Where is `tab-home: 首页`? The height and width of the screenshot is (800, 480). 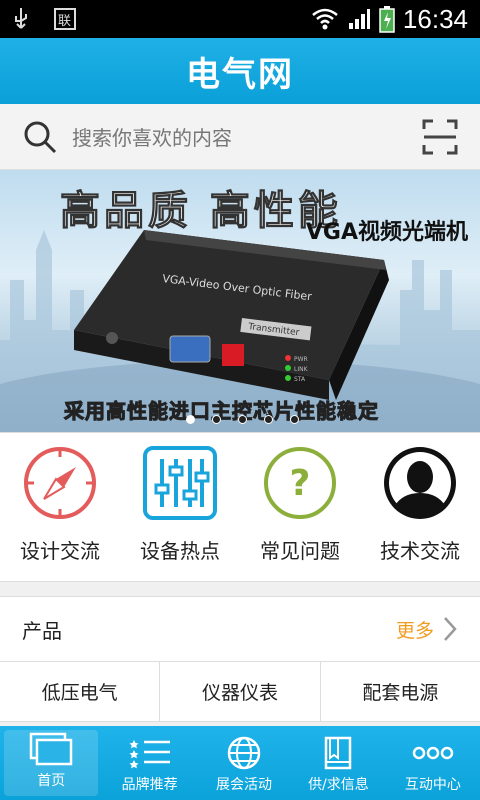
tab-home: 首页 is located at coordinates (51, 763).